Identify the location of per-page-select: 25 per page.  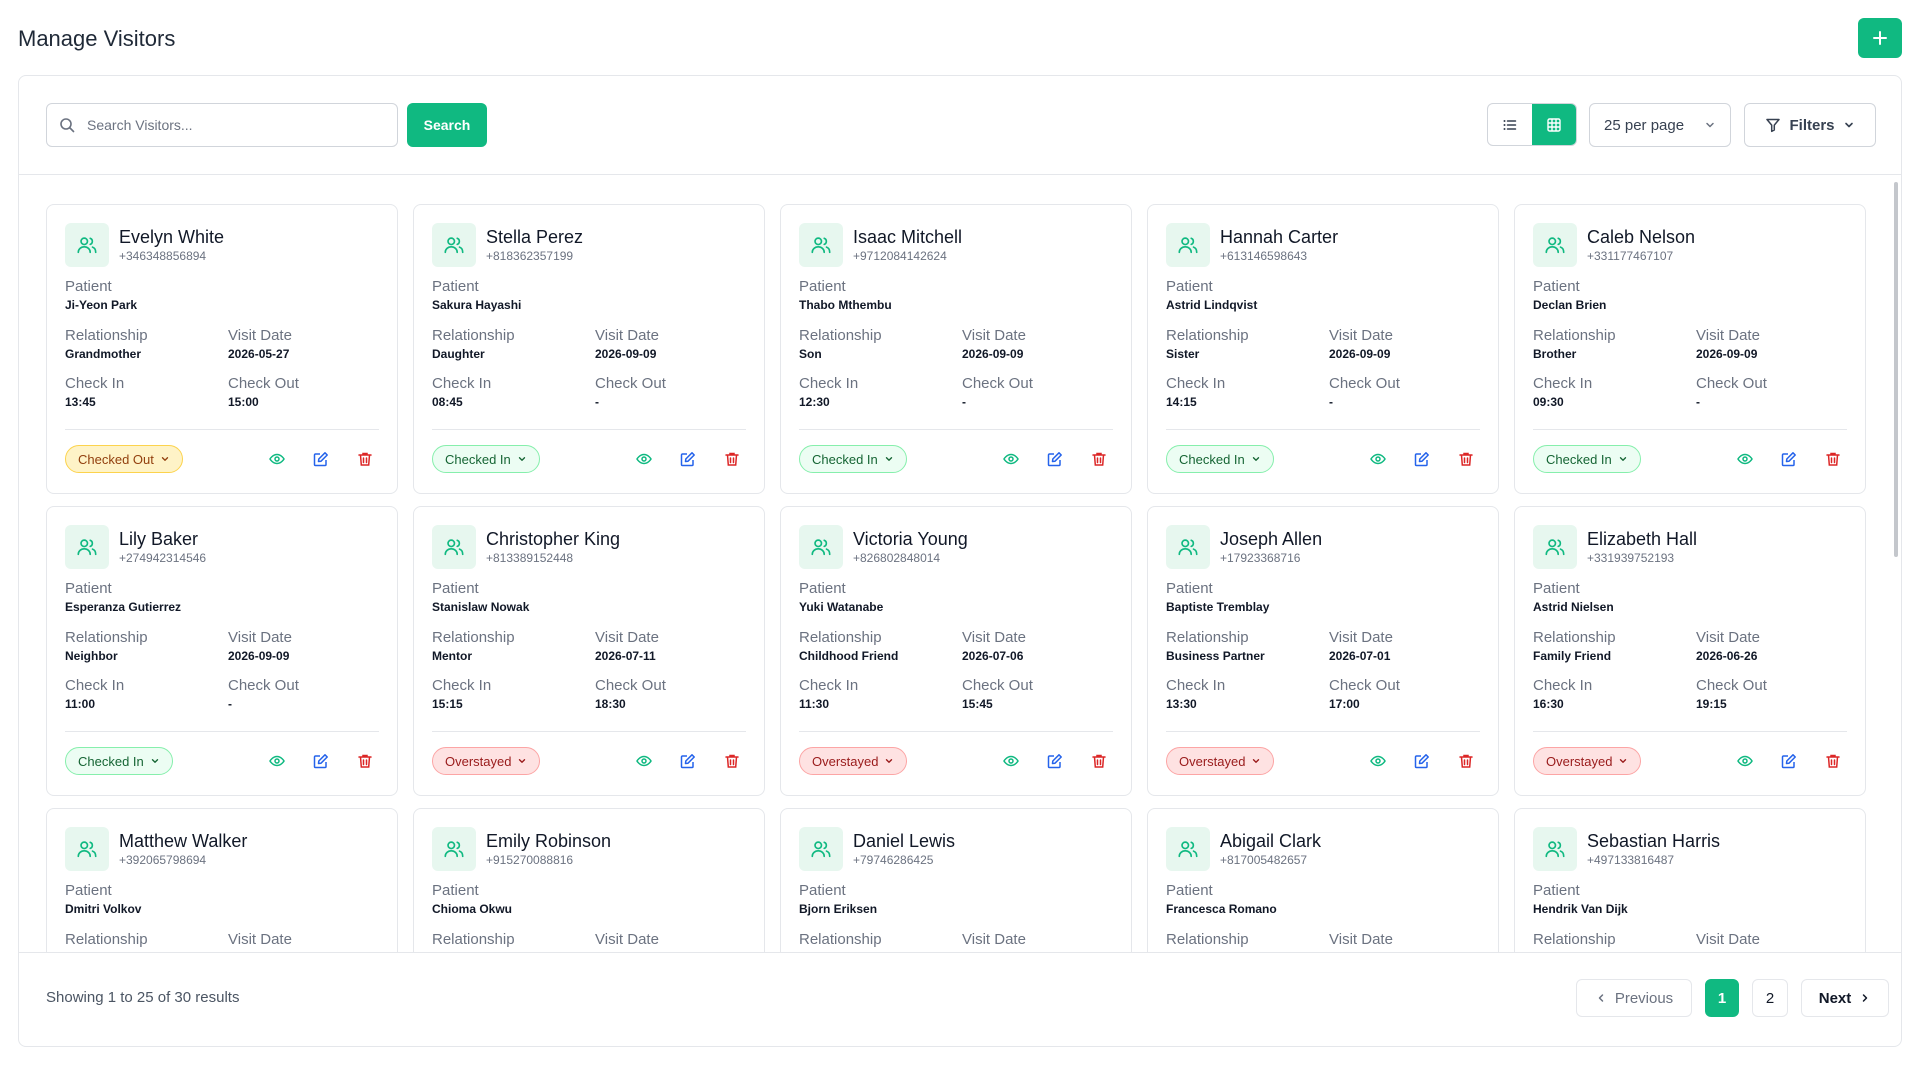
(1660, 125).